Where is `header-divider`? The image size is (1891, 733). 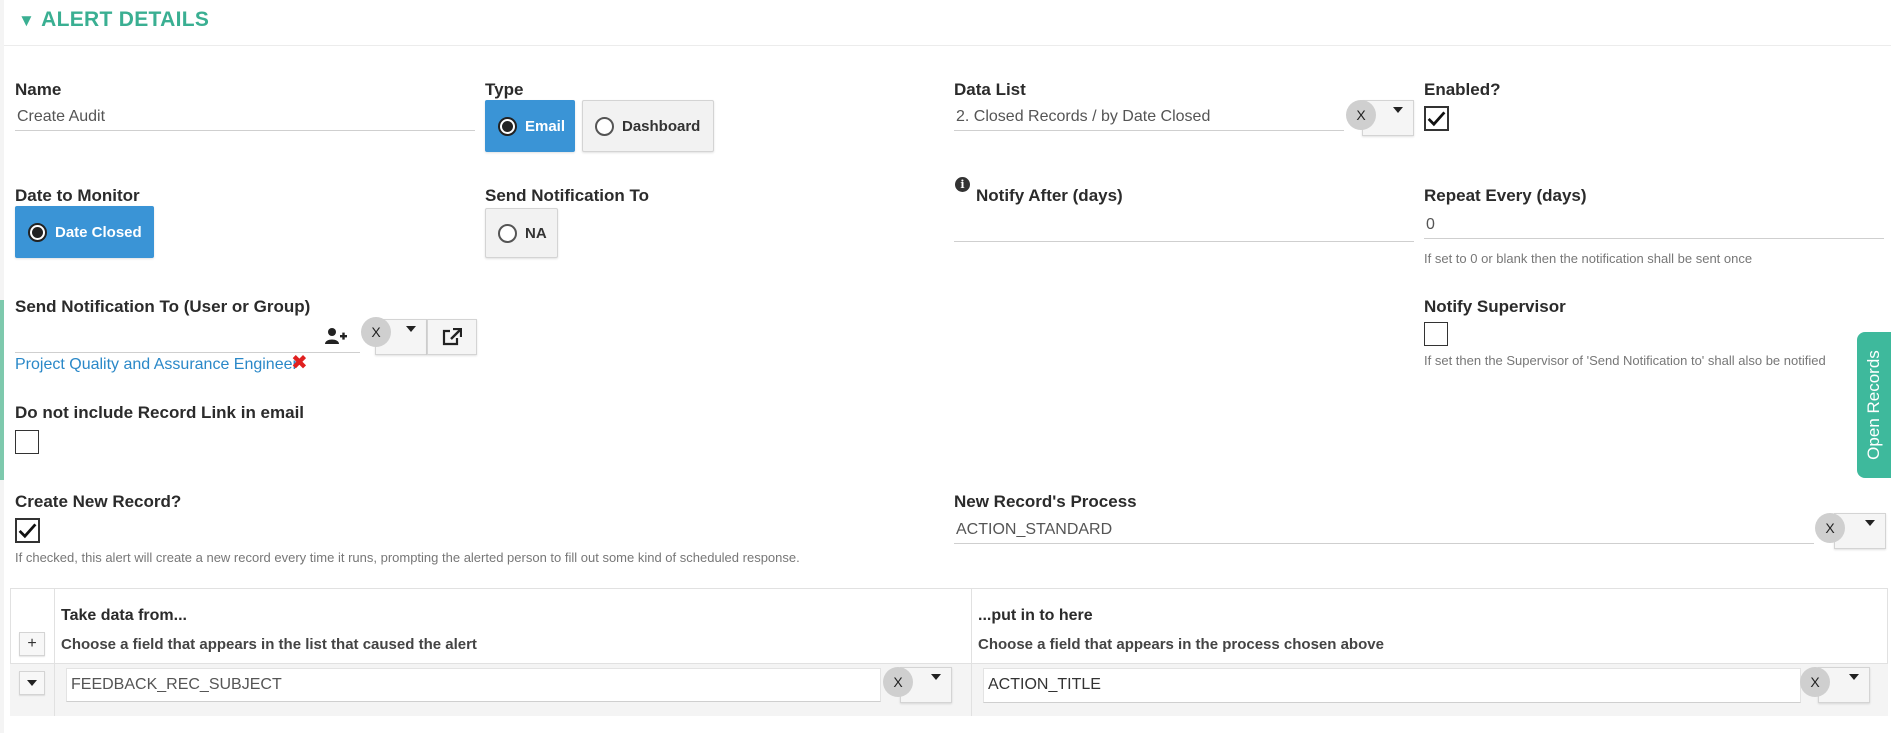 header-divider is located at coordinates (947, 45).